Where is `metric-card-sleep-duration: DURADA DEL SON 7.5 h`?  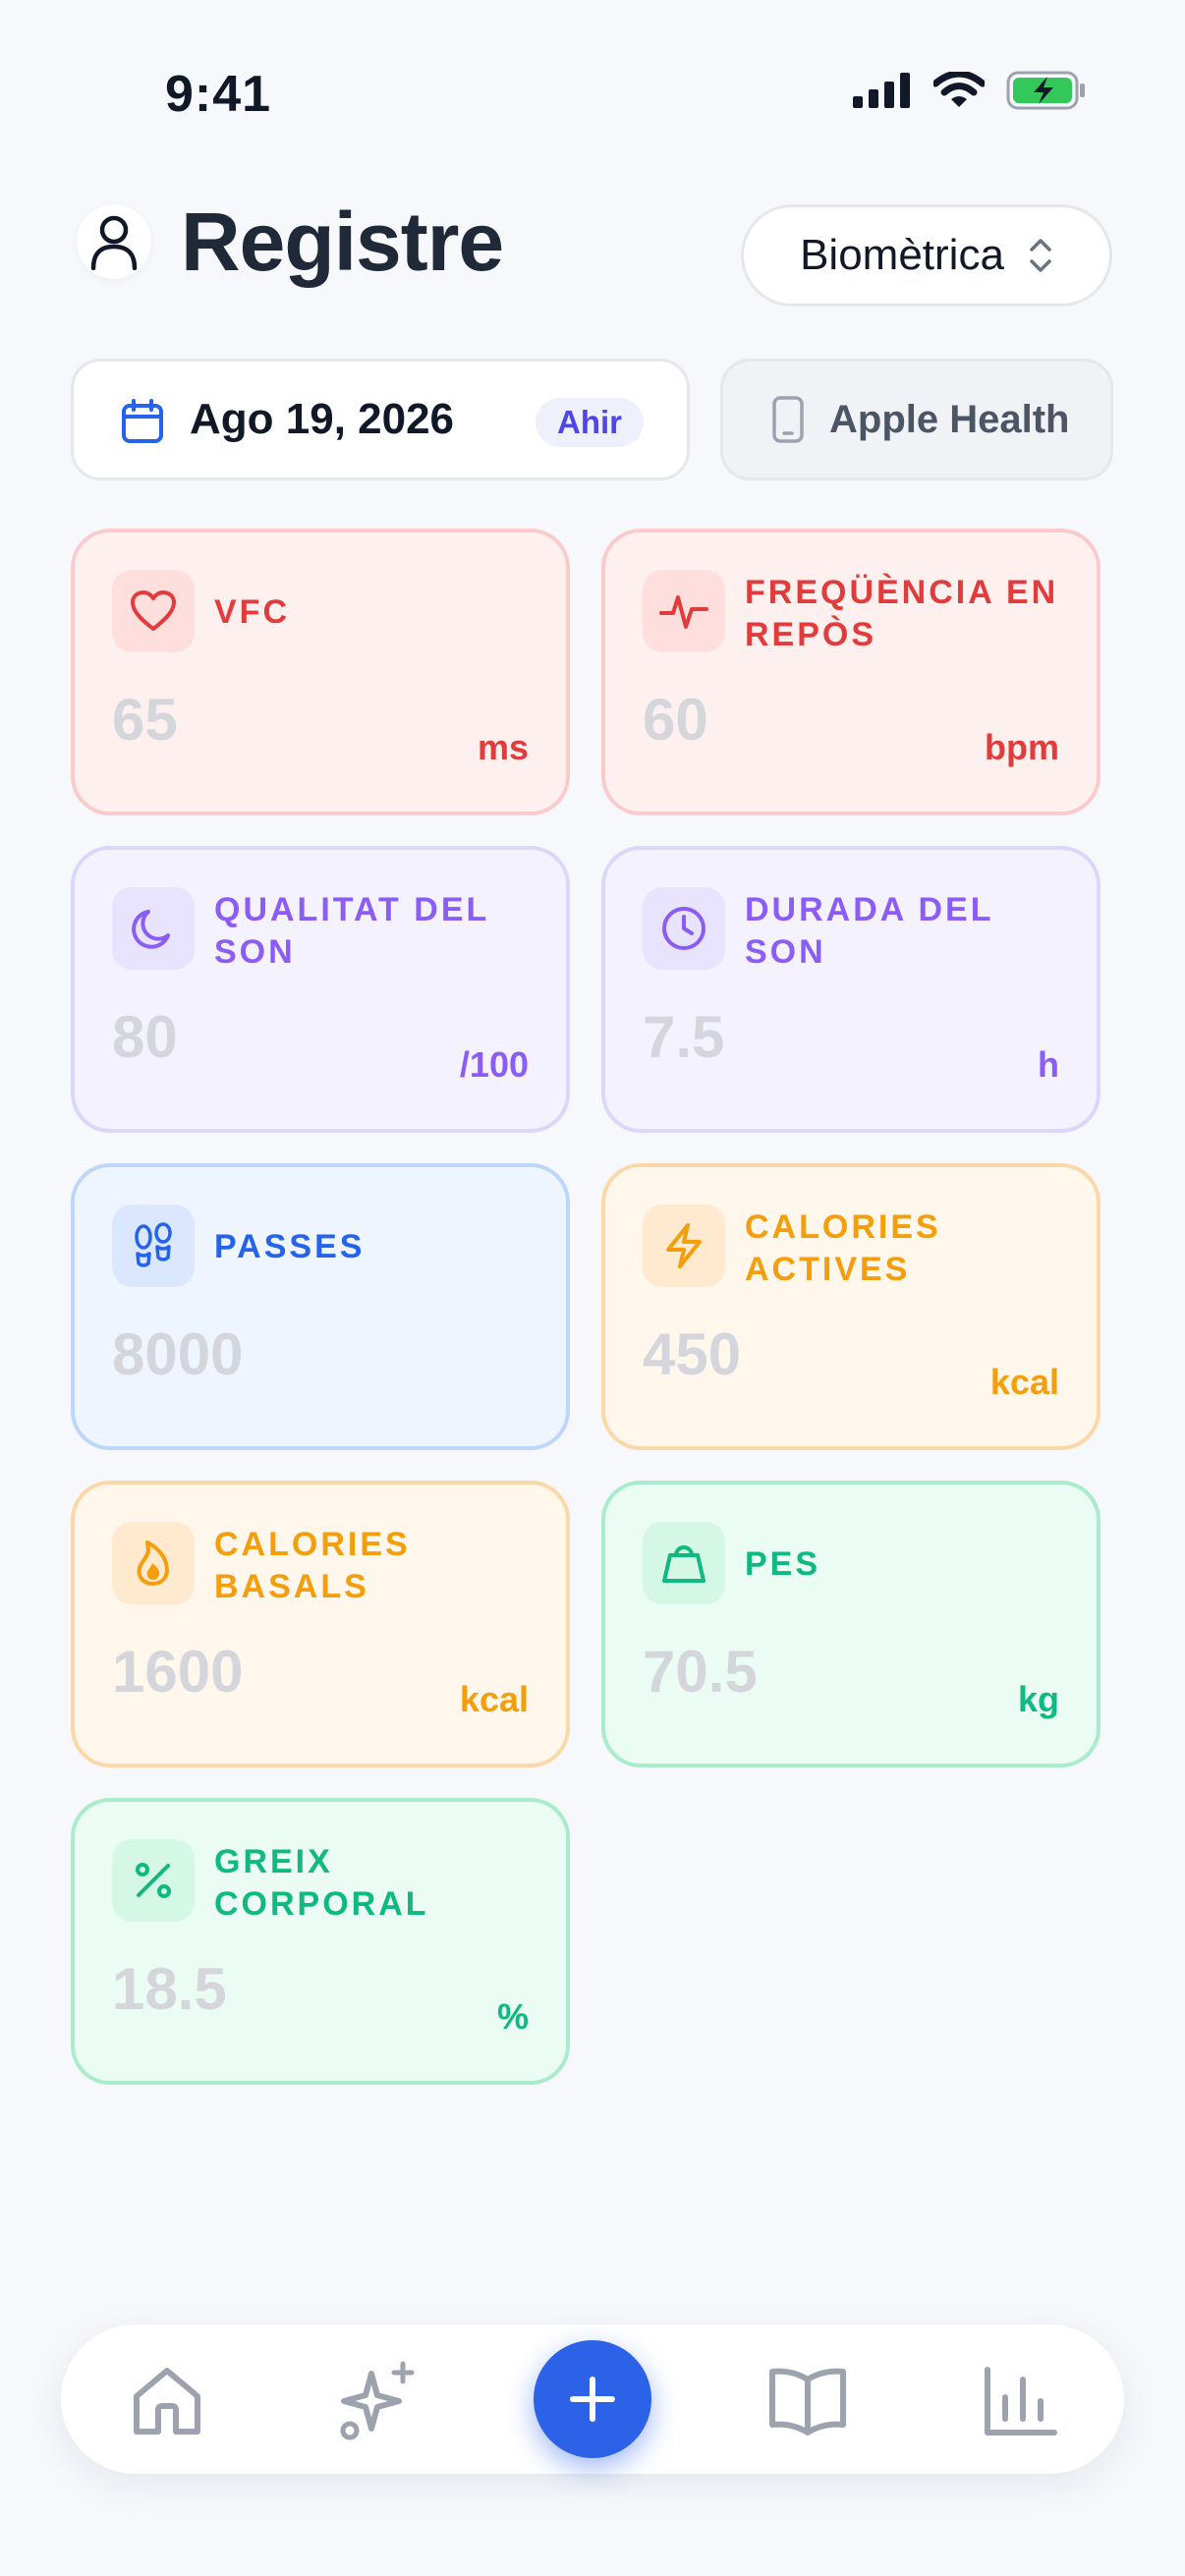 metric-card-sleep-duration: DURADA DEL SON 7.5 h is located at coordinates (850, 989).